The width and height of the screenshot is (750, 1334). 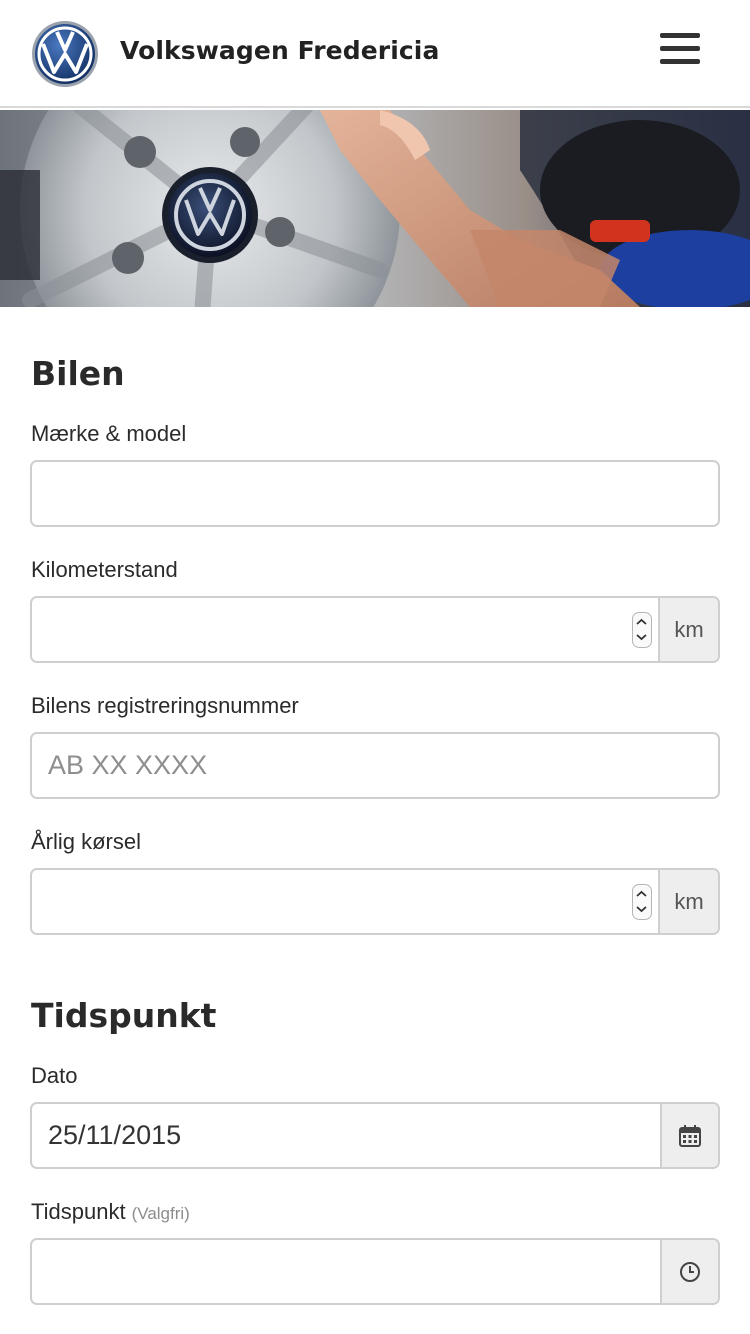 I want to click on brand-title: Volkswagen Fredericia, so click(x=280, y=50).